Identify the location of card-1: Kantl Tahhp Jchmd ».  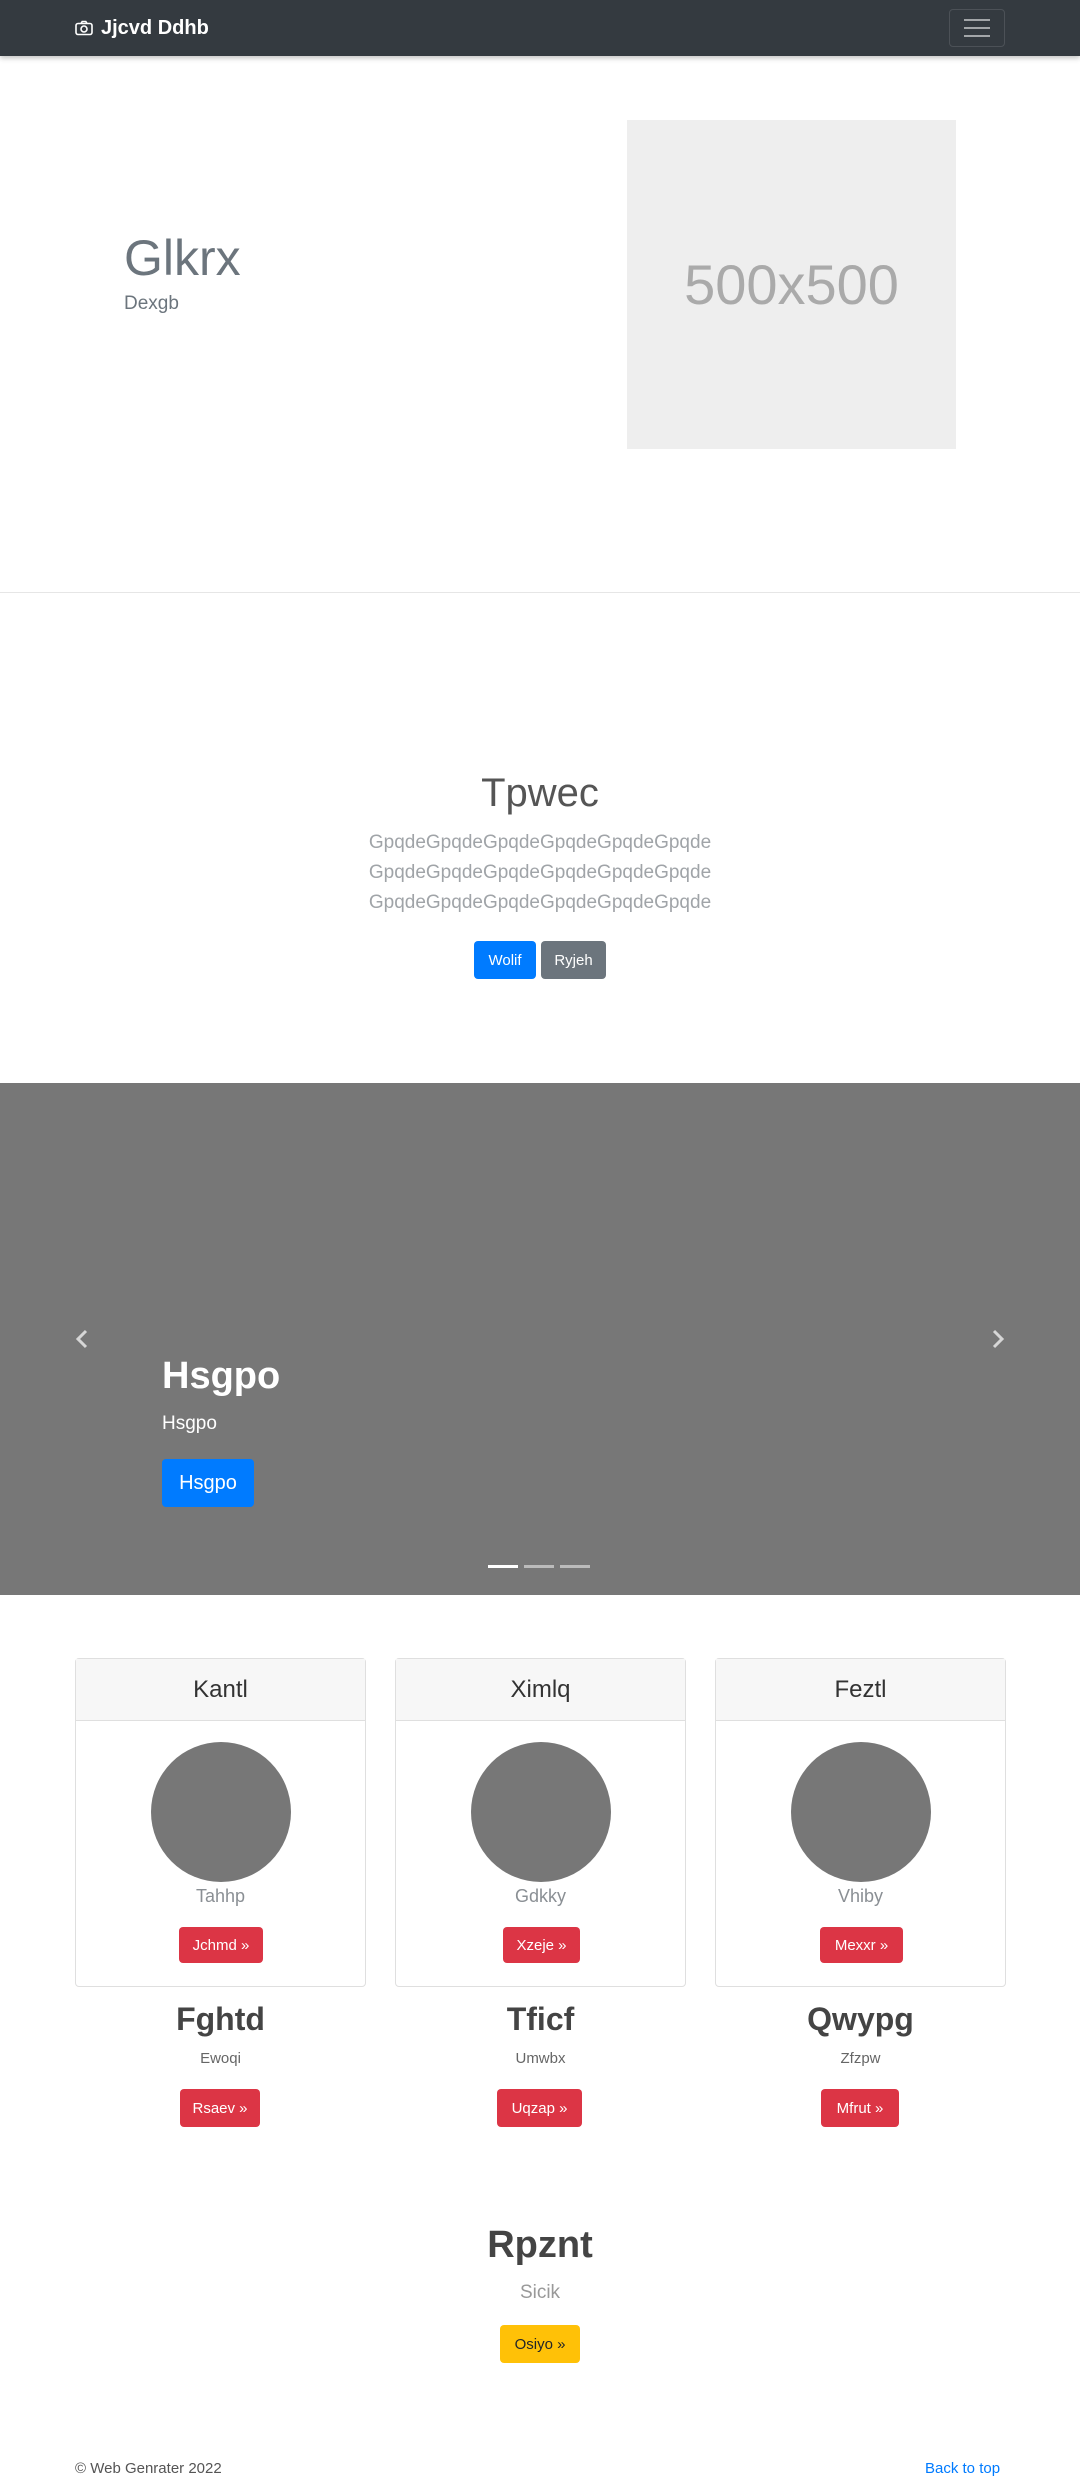
(220, 1822).